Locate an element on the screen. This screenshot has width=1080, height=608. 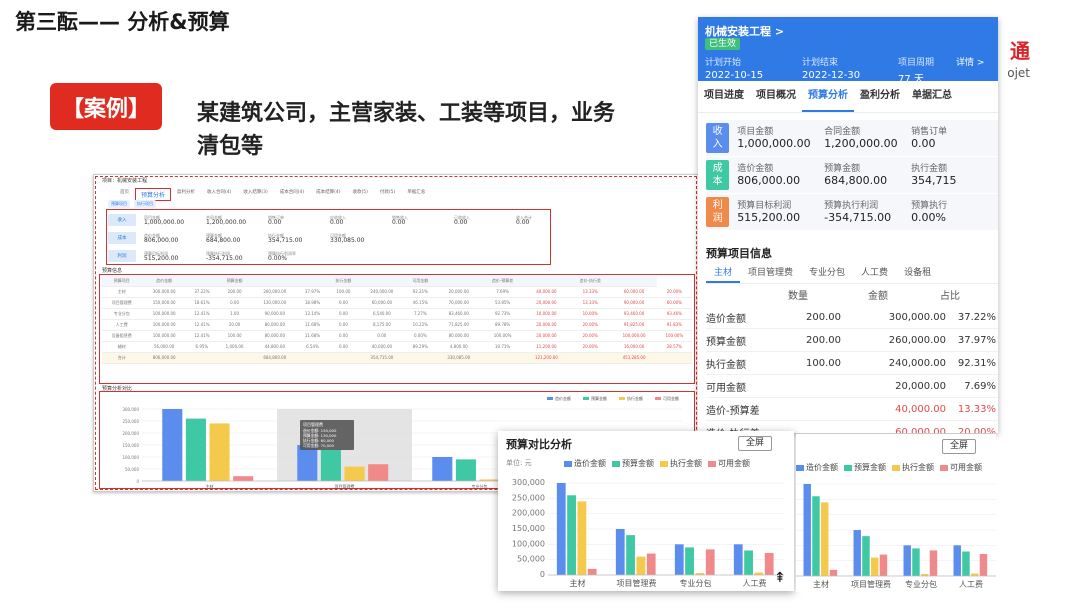
table-cell: 11.68% is located at coordinates (312, 325).